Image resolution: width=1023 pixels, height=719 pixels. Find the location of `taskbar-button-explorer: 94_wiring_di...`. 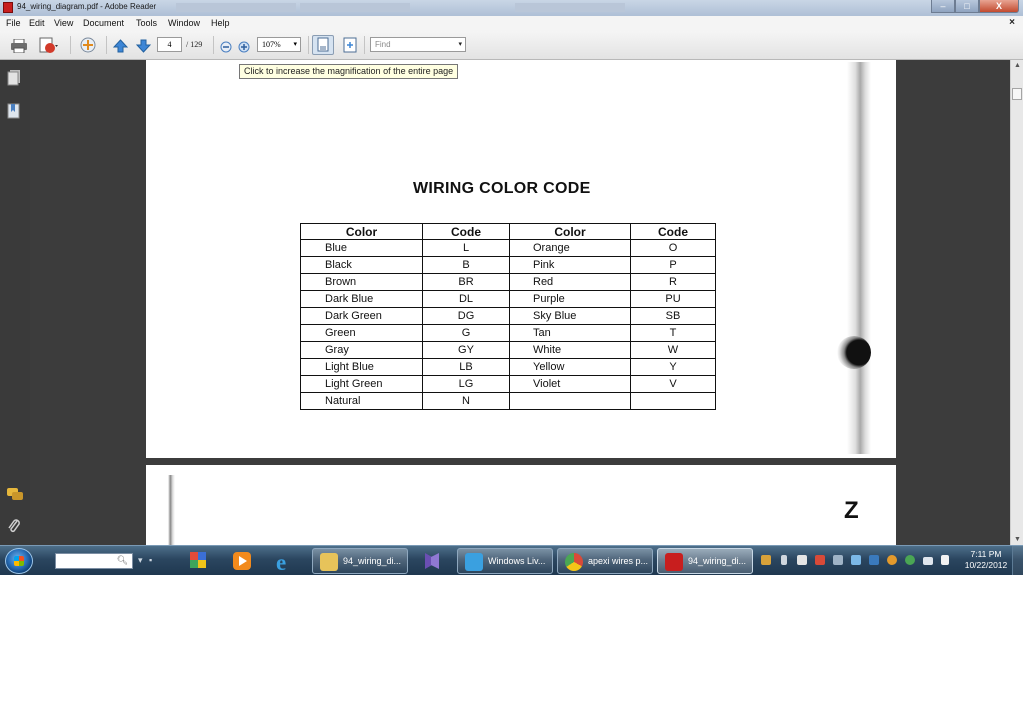

taskbar-button-explorer: 94_wiring_di... is located at coordinates (360, 561).